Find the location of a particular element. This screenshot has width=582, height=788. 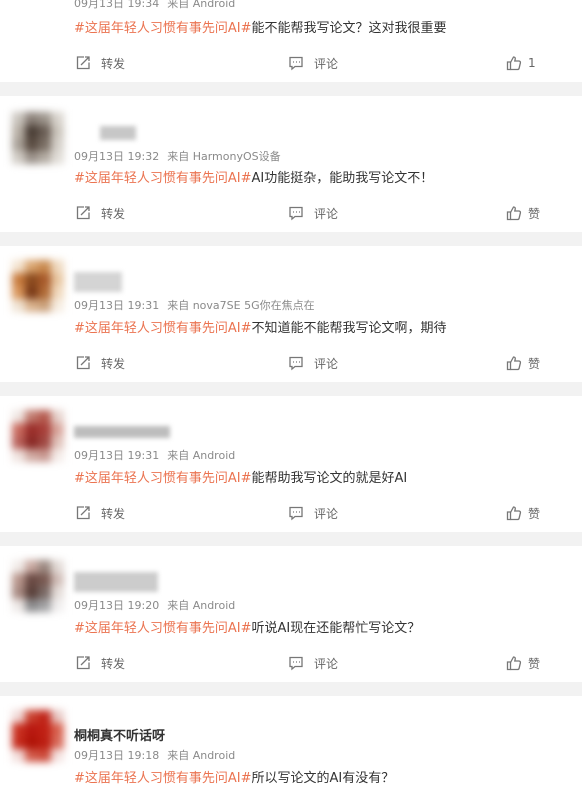

comment-time: 09月13日 19:31 is located at coordinates (117, 305).